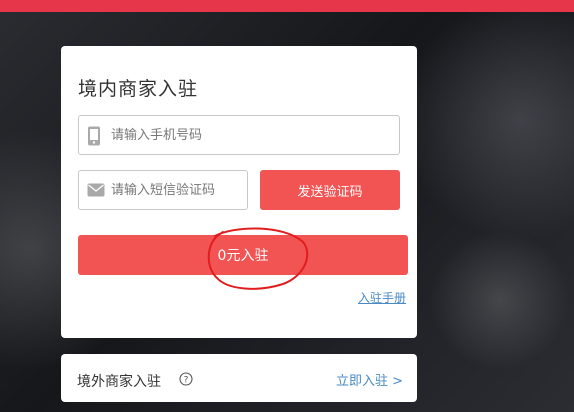  I want to click on send-code-button: 发送验证码, so click(330, 190).